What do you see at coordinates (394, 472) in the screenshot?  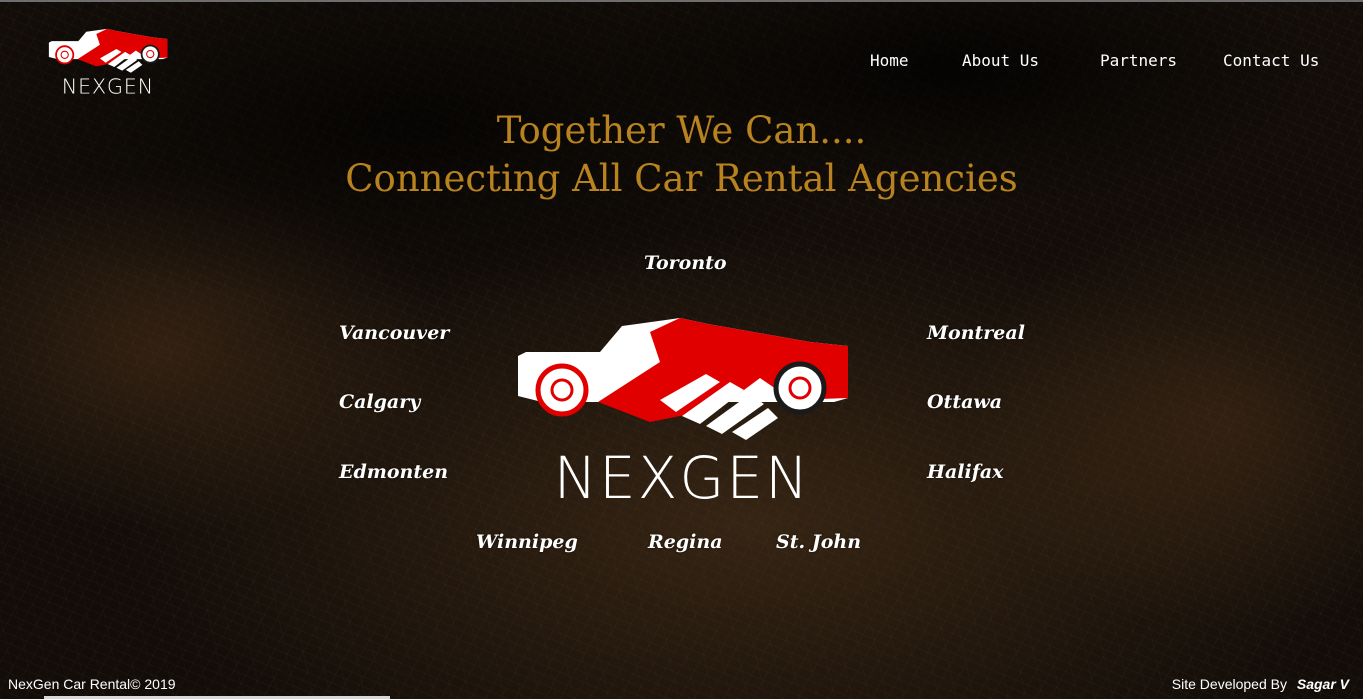 I see `city-edmonten: Edmonten` at bounding box center [394, 472].